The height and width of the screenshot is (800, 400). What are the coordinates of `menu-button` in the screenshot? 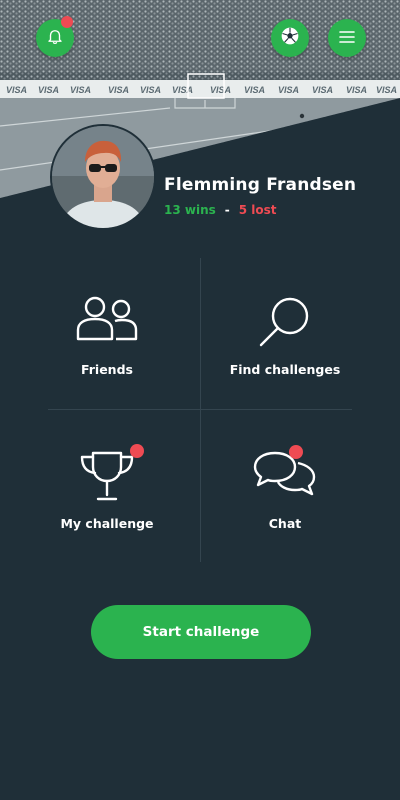 It's located at (347, 38).